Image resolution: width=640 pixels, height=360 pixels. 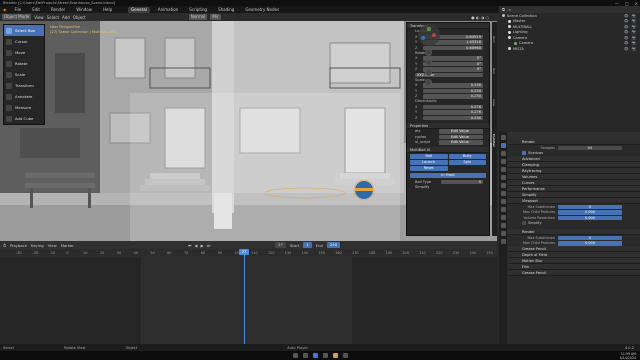 What do you see at coordinates (262, 10) in the screenshot?
I see `workspace-tab-geometry-nodes: Geometry Nodes` at bounding box center [262, 10].